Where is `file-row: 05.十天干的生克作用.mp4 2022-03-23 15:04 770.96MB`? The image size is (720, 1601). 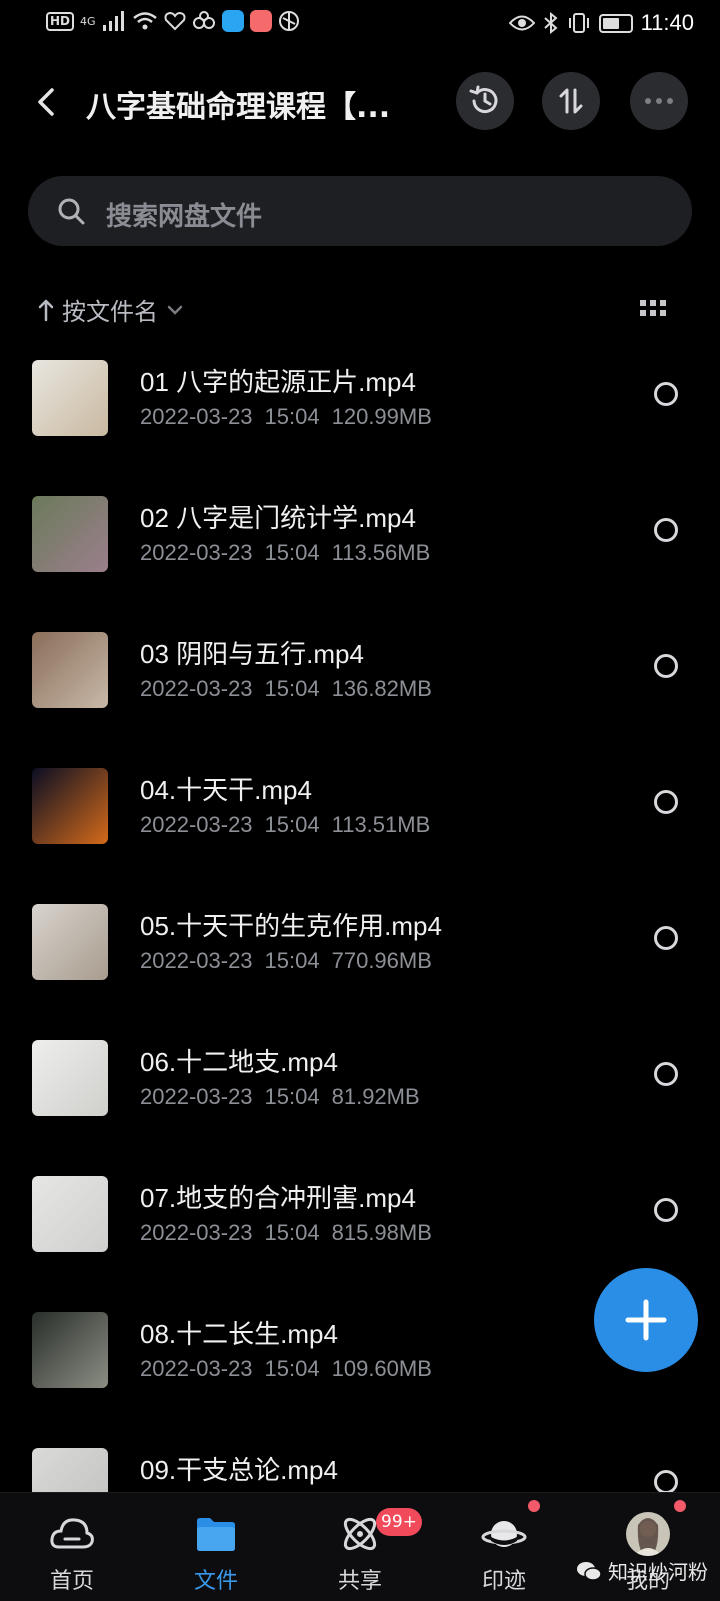 file-row: 05.十天干的生克作用.mp4 2022-03-23 15:04 770.96MB is located at coordinates (360, 952).